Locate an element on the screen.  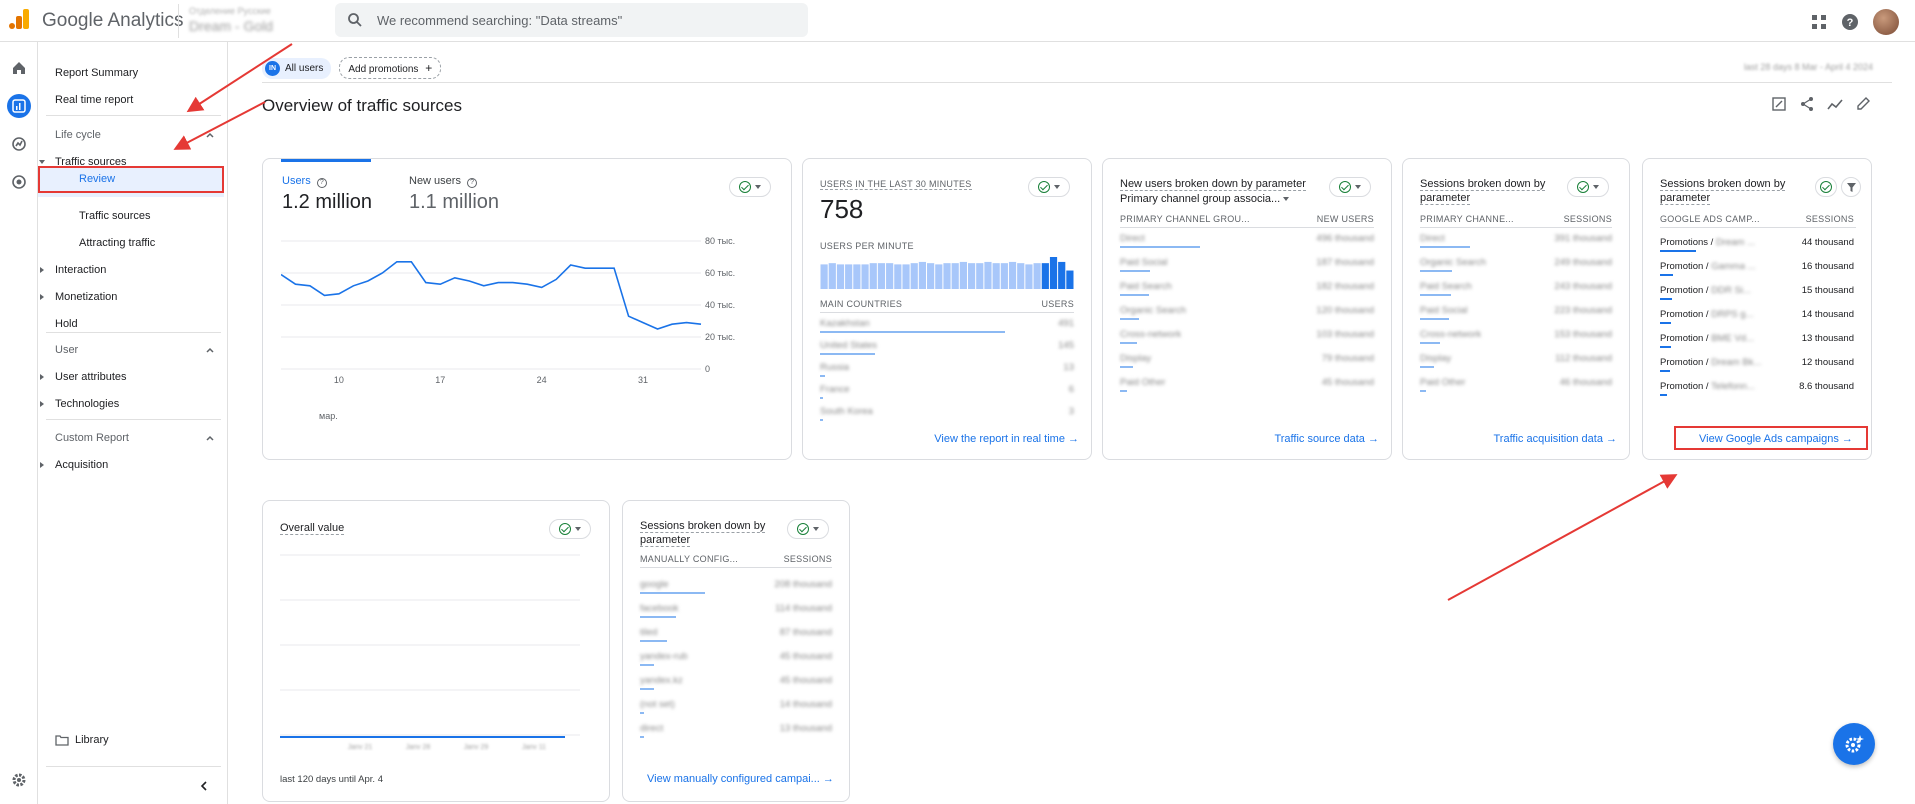
row-label-prefix: Promotion / is located at coordinates (1686, 338).